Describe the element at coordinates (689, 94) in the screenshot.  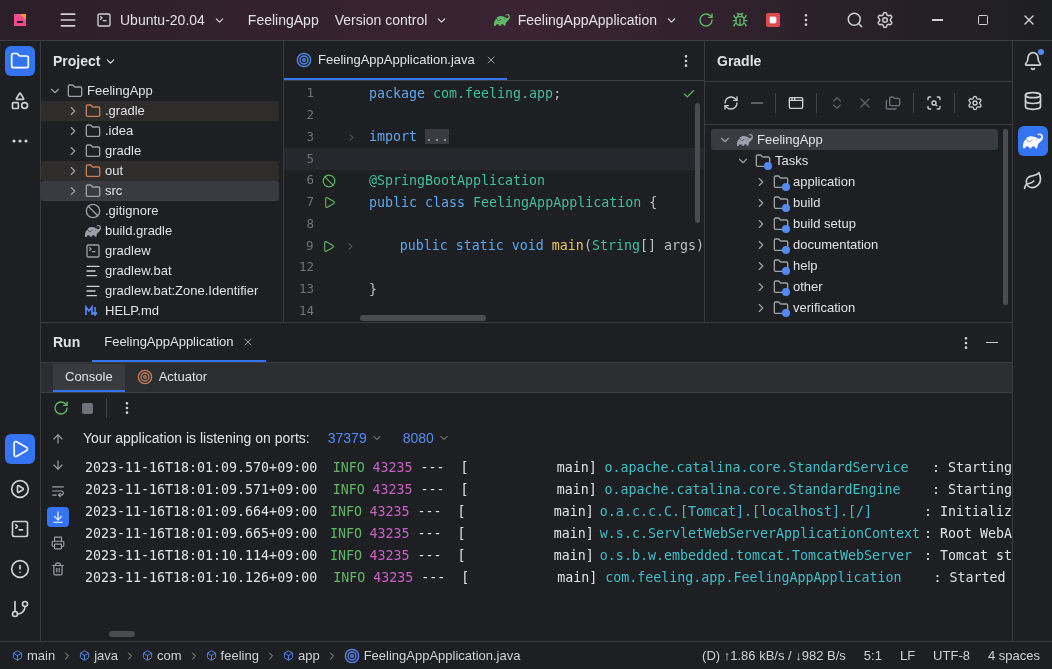
I see `no-problems-icon` at that location.